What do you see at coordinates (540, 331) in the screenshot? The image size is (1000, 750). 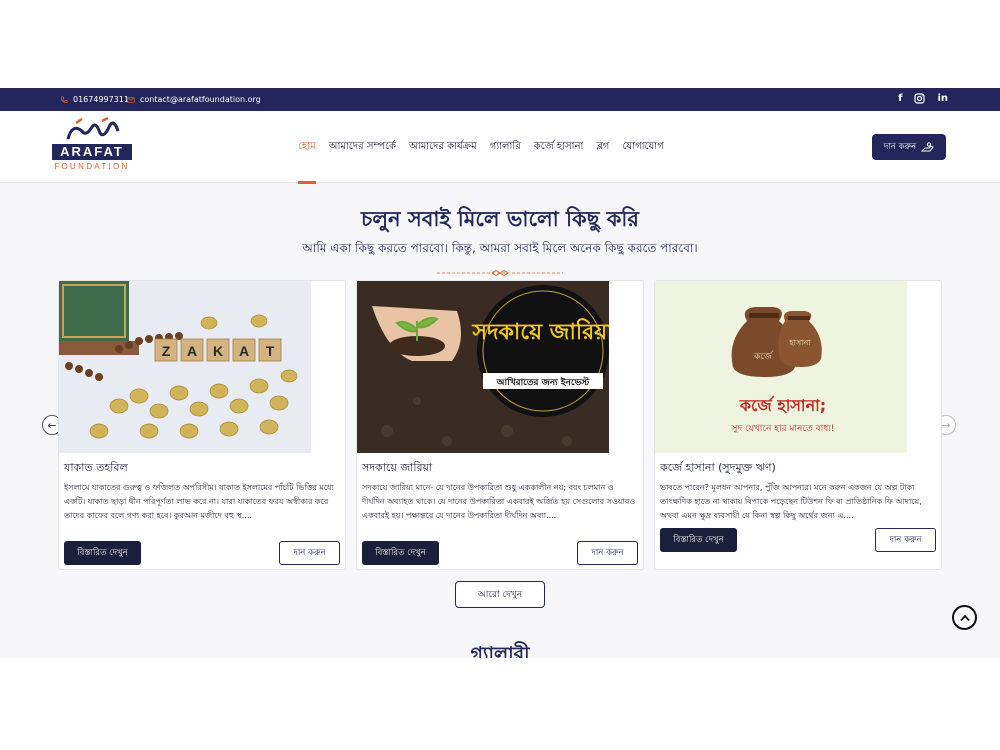 I see `sadaqah-image-title: সদকায়ে জারিয়া` at bounding box center [540, 331].